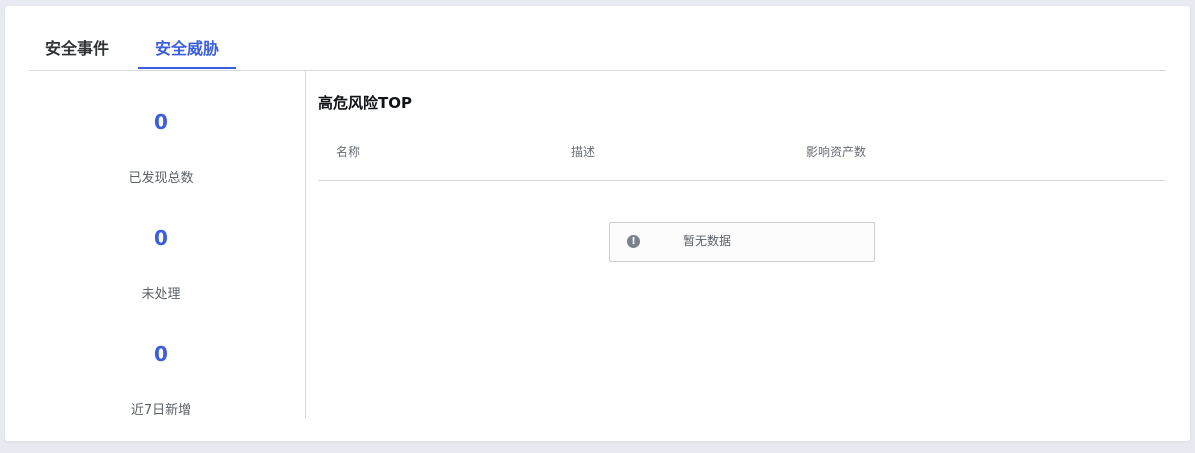  I want to click on stat-new-7d-label: 近7日新增, so click(161, 410).